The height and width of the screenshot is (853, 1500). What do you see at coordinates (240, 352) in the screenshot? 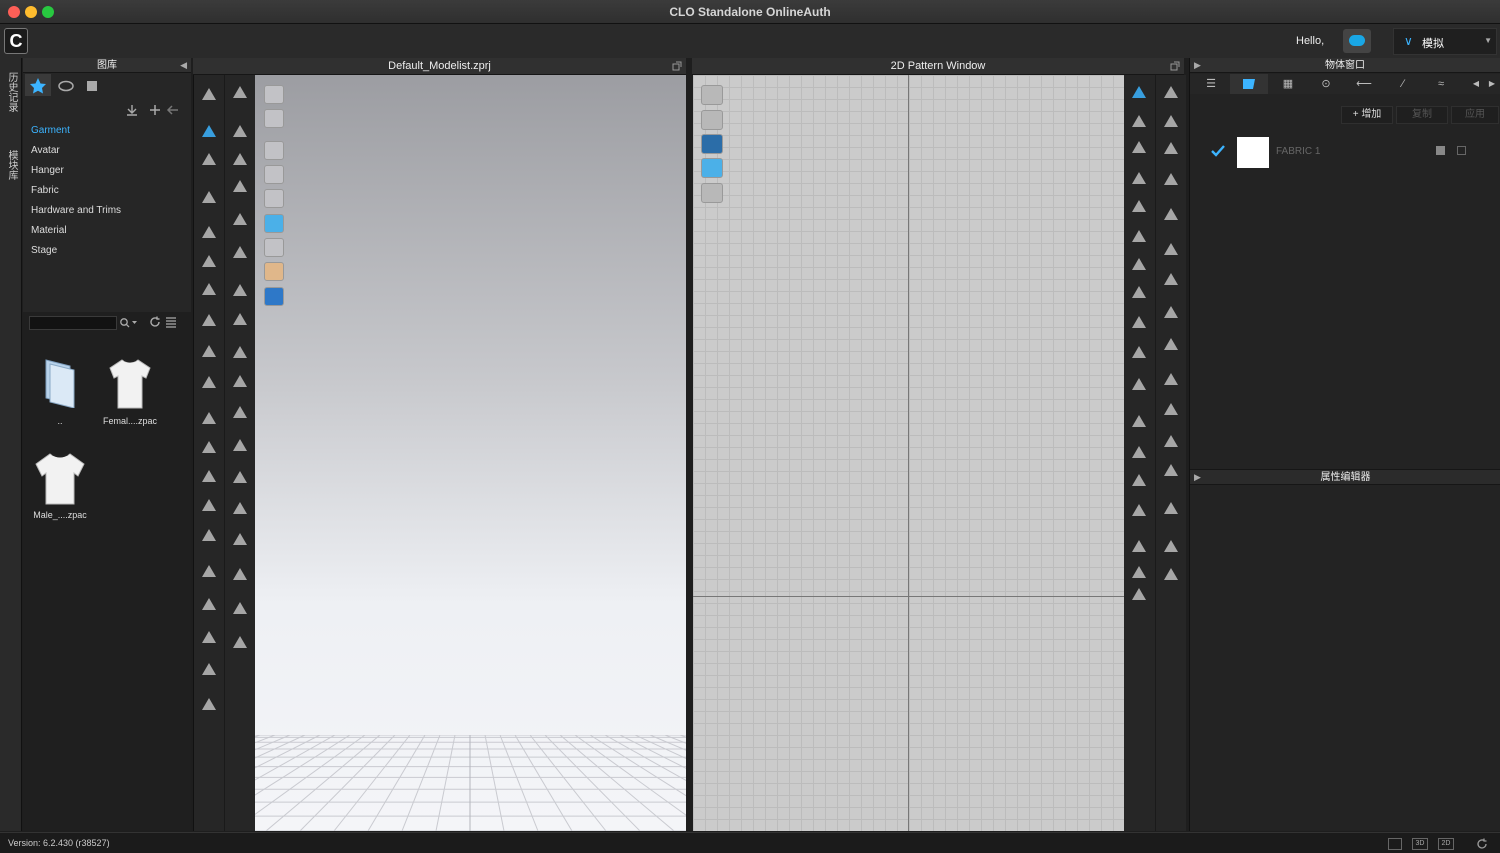
I see `3d-col2-tool-9-icon` at bounding box center [240, 352].